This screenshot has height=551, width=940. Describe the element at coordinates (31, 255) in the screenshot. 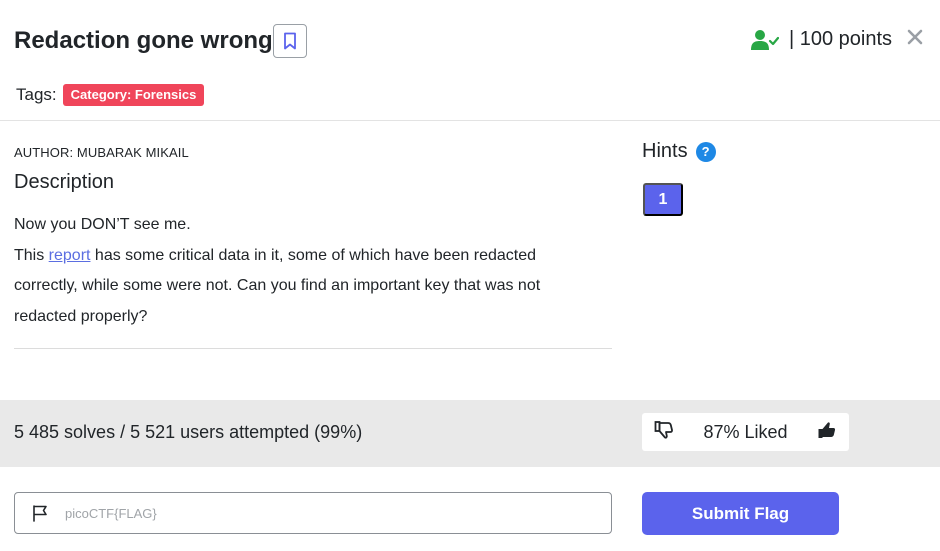

I see `description-pre-link: This` at that location.